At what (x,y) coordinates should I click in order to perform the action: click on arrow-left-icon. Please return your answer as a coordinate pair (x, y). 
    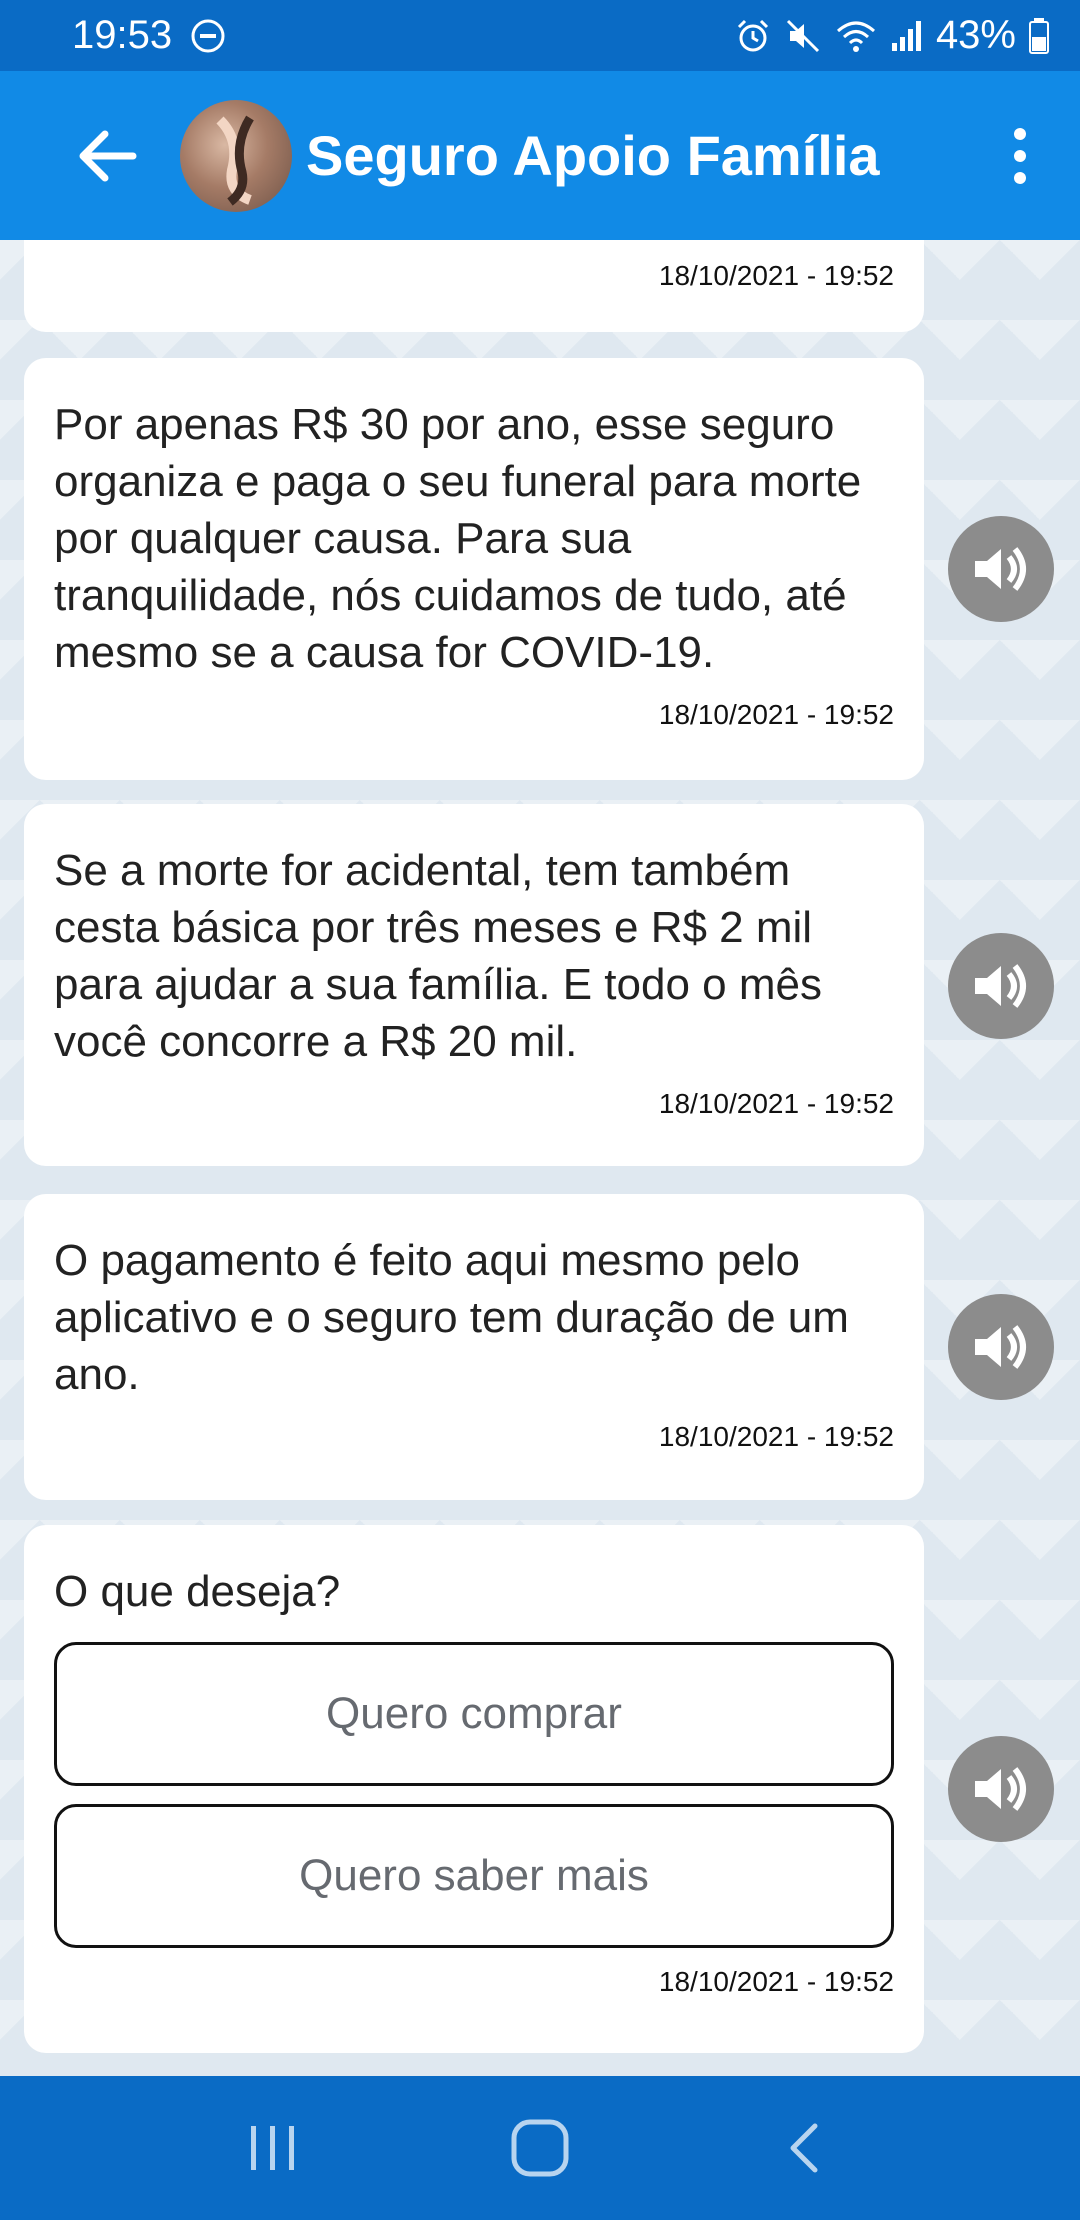
    Looking at the image, I should click on (108, 155).